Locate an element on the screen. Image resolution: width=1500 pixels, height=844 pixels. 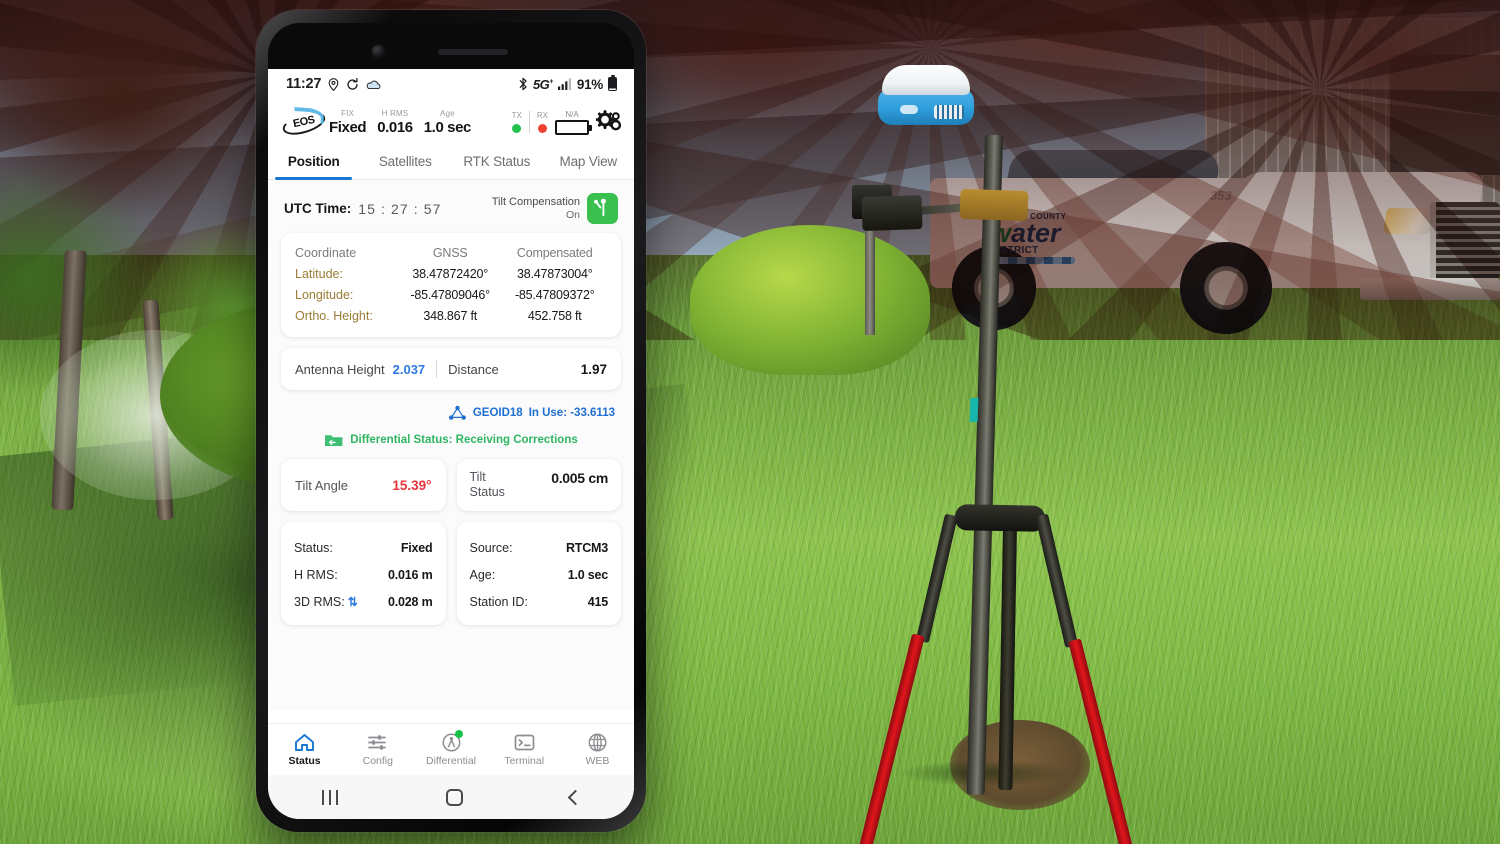
longitude-gnss-value: -85.47809046° is located at coordinates (450, 294).